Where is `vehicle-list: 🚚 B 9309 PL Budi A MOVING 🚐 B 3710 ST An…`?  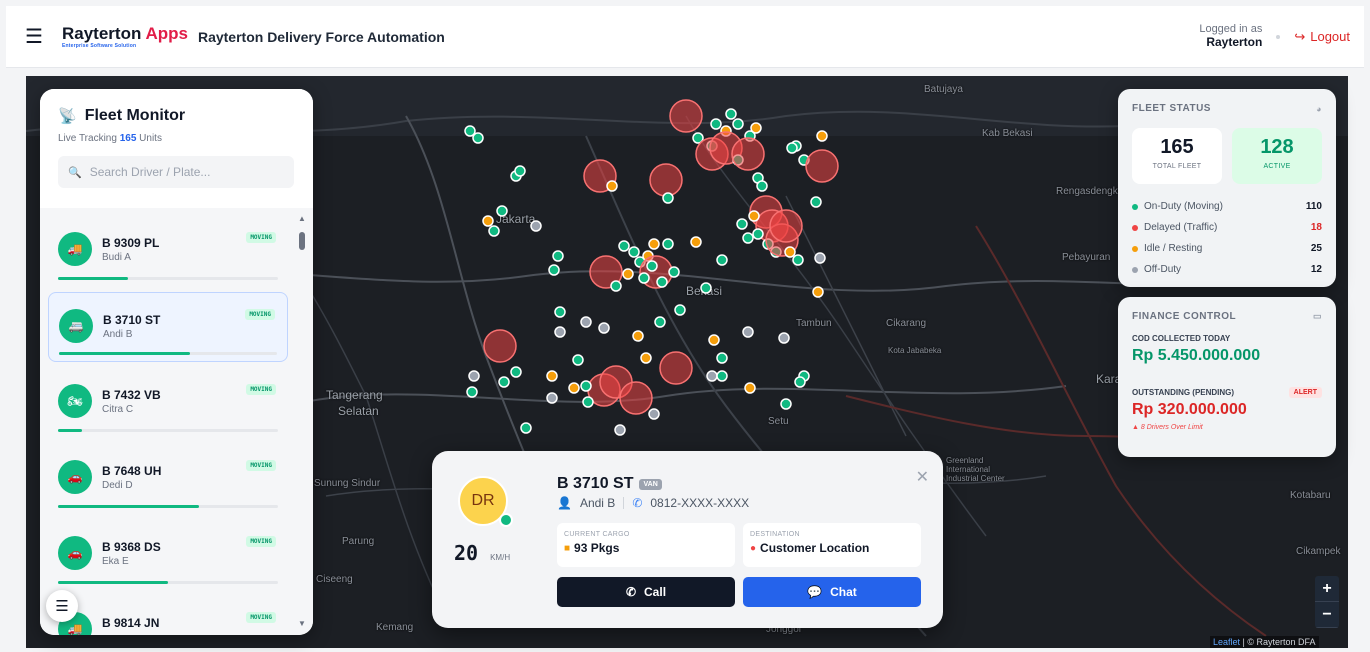 vehicle-list: 🚚 B 9309 PL Budi A MOVING 🚐 B 3710 ST An… is located at coordinates (176, 421).